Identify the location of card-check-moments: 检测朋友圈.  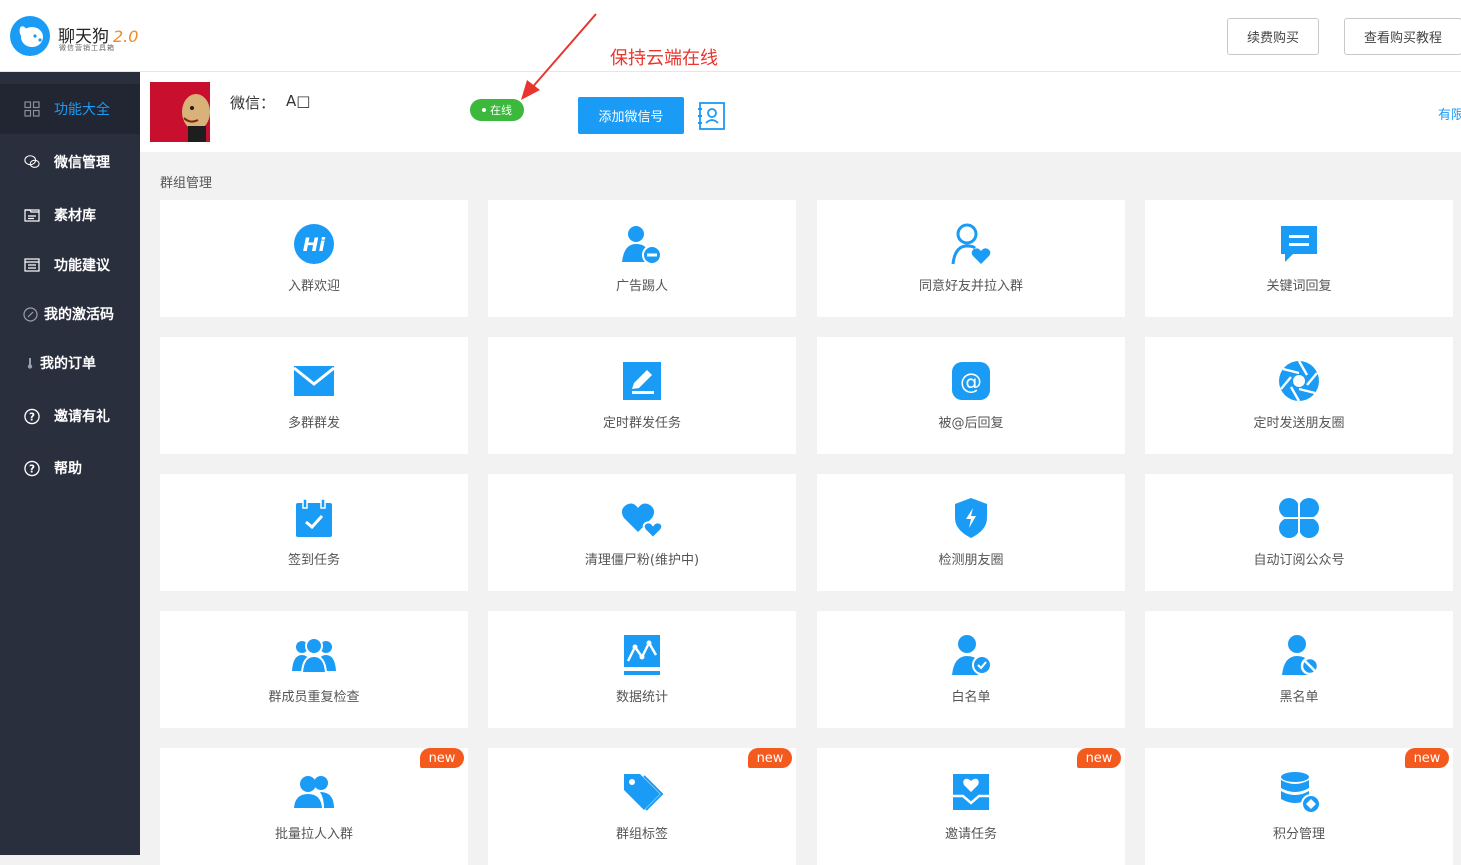
(971, 532).